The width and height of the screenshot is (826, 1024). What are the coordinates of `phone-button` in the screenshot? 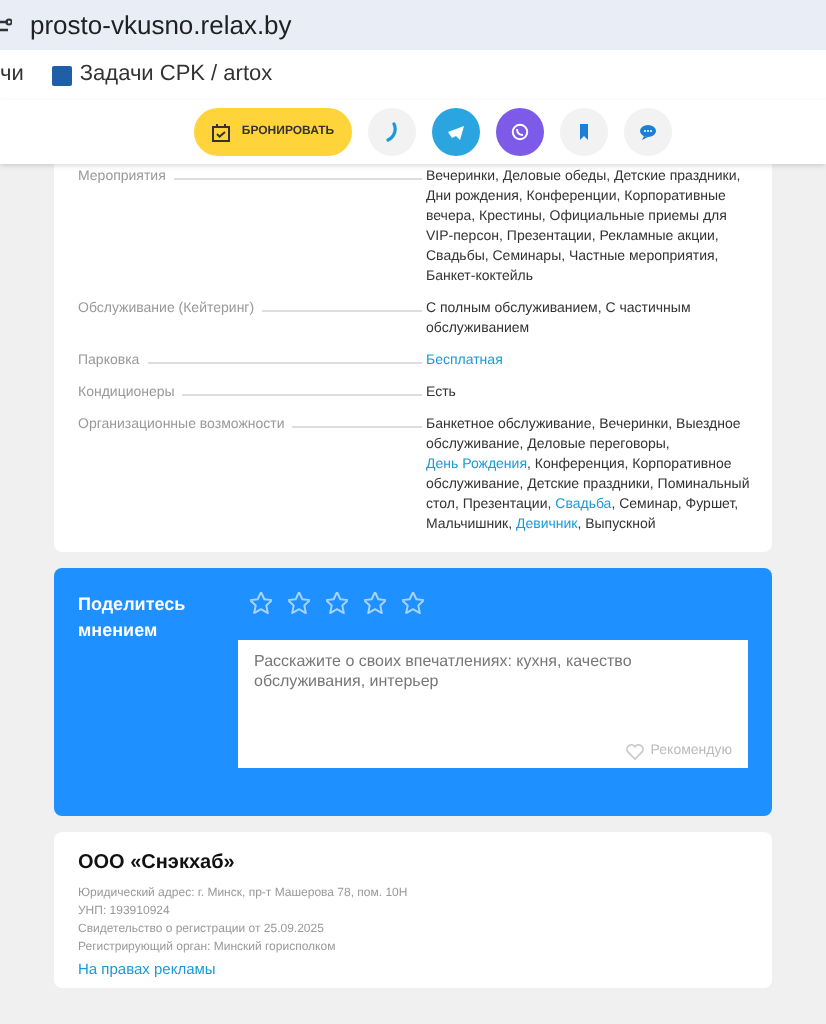 It's located at (392, 132).